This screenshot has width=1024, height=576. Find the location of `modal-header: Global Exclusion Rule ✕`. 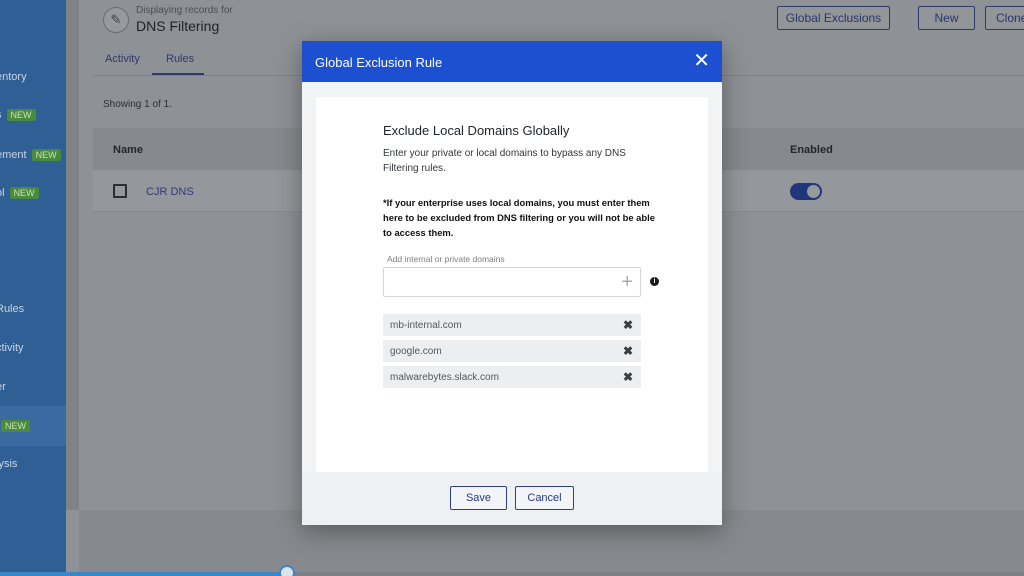

modal-header: Global Exclusion Rule ✕ is located at coordinates (512, 61).